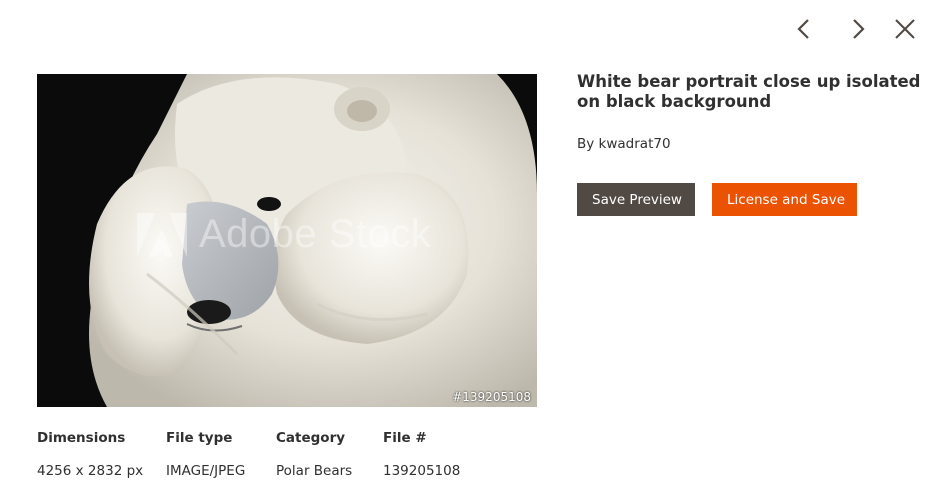  Describe the element at coordinates (422, 471) in the screenshot. I see `meta-value: 139205108` at that location.